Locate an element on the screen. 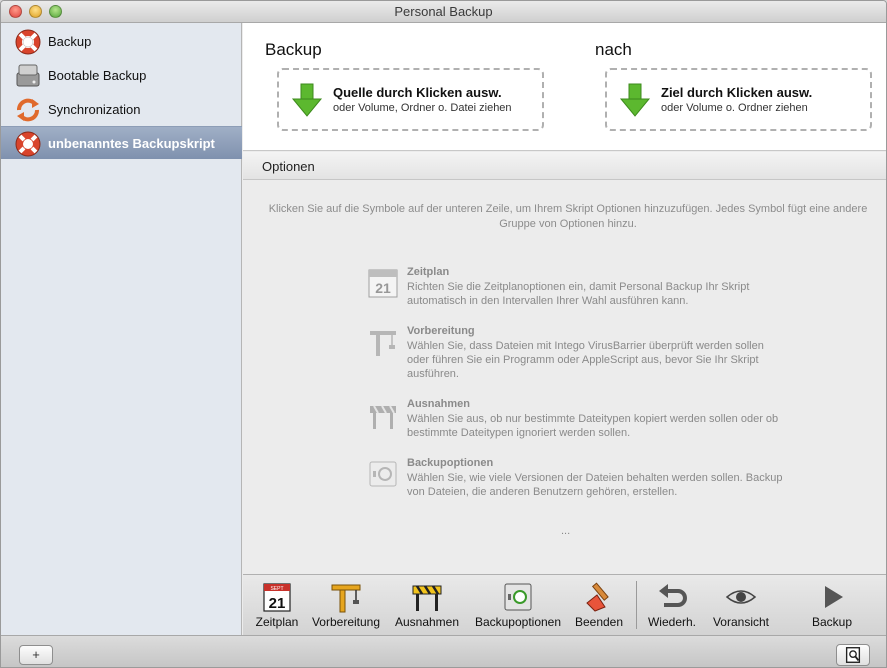  toolbar-label: Voransicht is located at coordinates (741, 622).